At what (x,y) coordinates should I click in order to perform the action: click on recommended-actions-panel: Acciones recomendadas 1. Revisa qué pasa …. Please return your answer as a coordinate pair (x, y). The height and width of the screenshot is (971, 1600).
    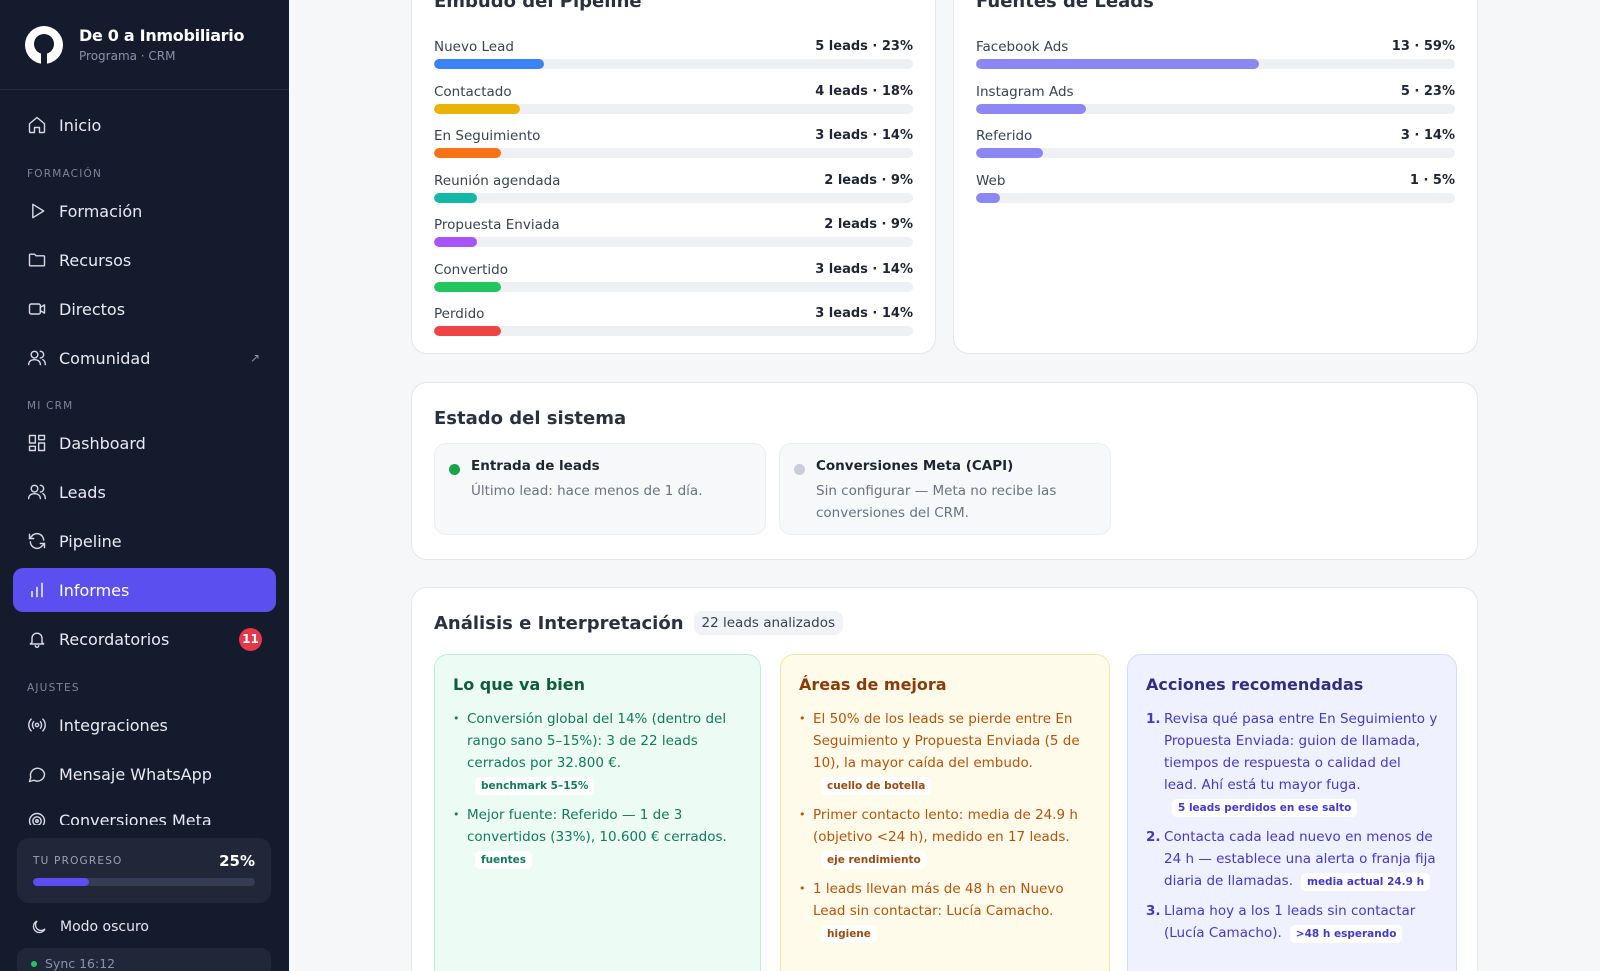
    Looking at the image, I should click on (1292, 812).